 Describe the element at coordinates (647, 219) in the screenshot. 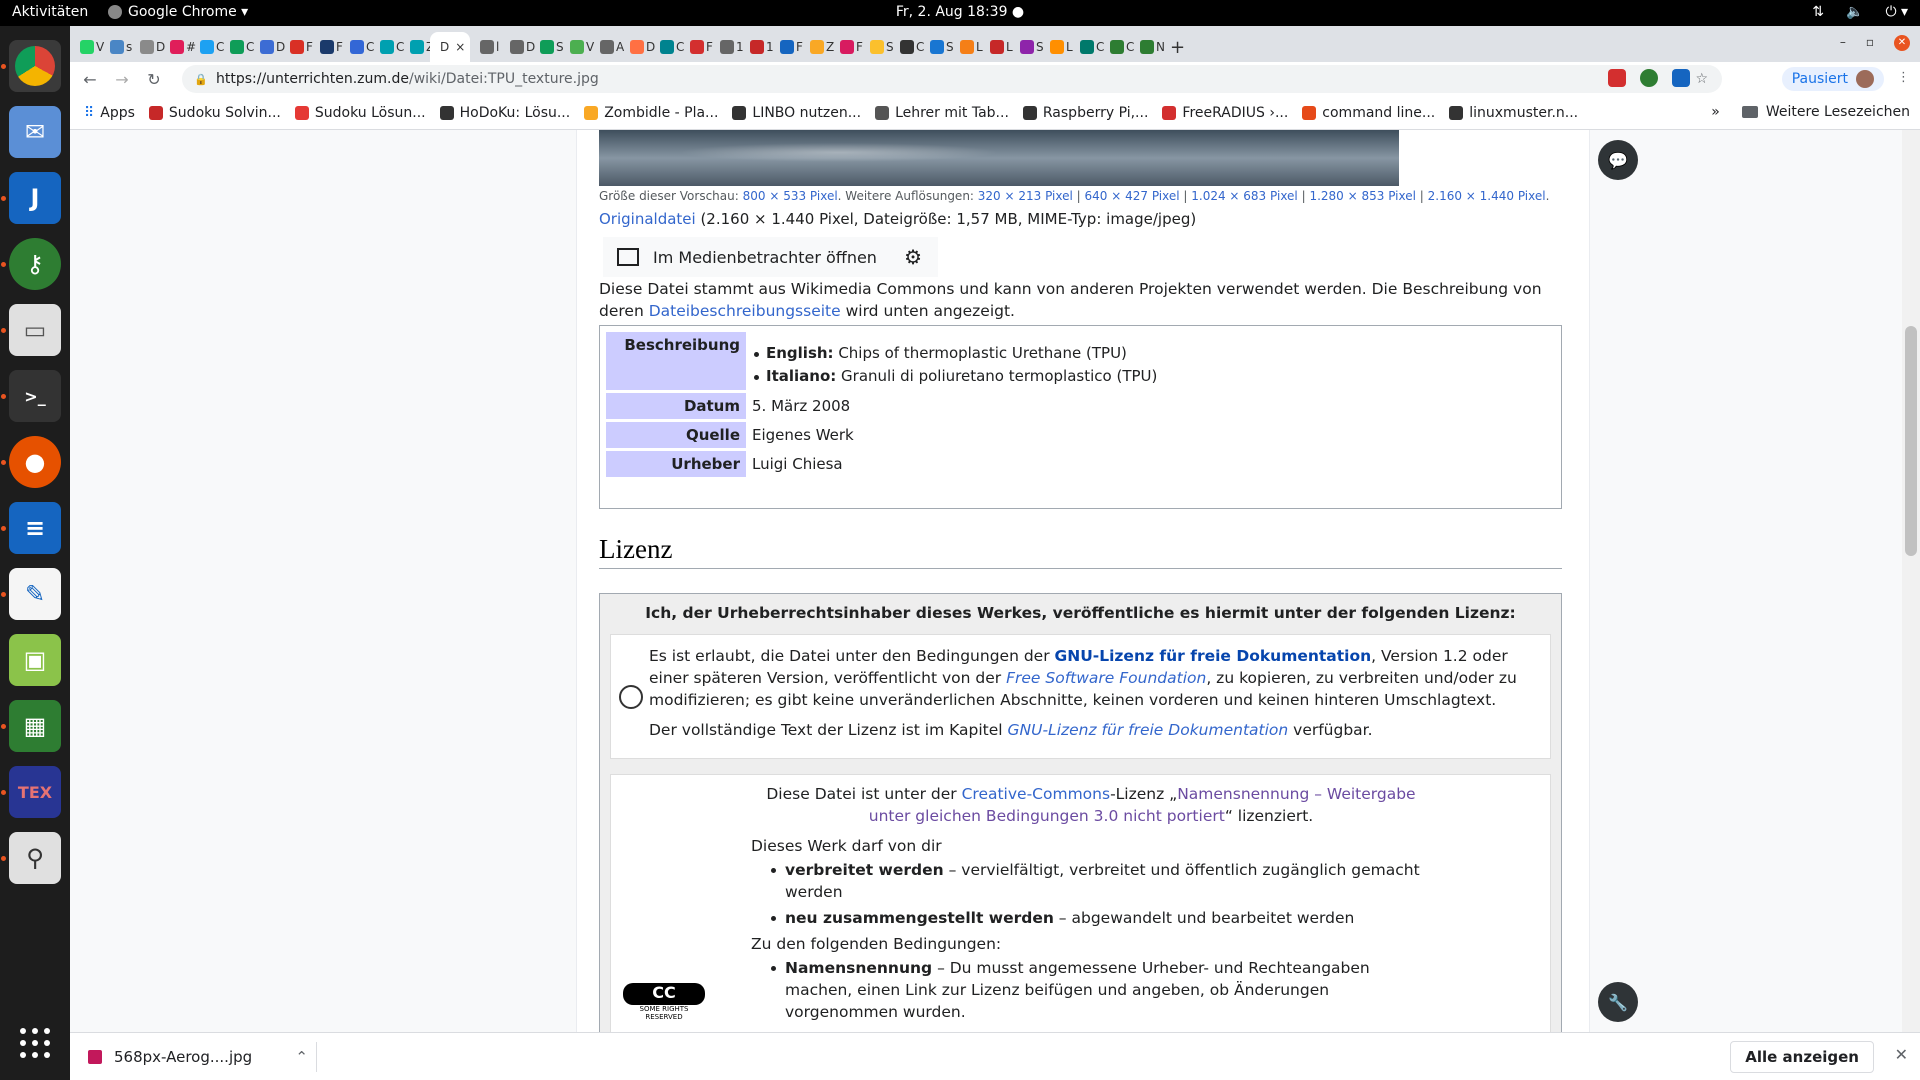

I see `original-file-link: Originaldatei` at that location.